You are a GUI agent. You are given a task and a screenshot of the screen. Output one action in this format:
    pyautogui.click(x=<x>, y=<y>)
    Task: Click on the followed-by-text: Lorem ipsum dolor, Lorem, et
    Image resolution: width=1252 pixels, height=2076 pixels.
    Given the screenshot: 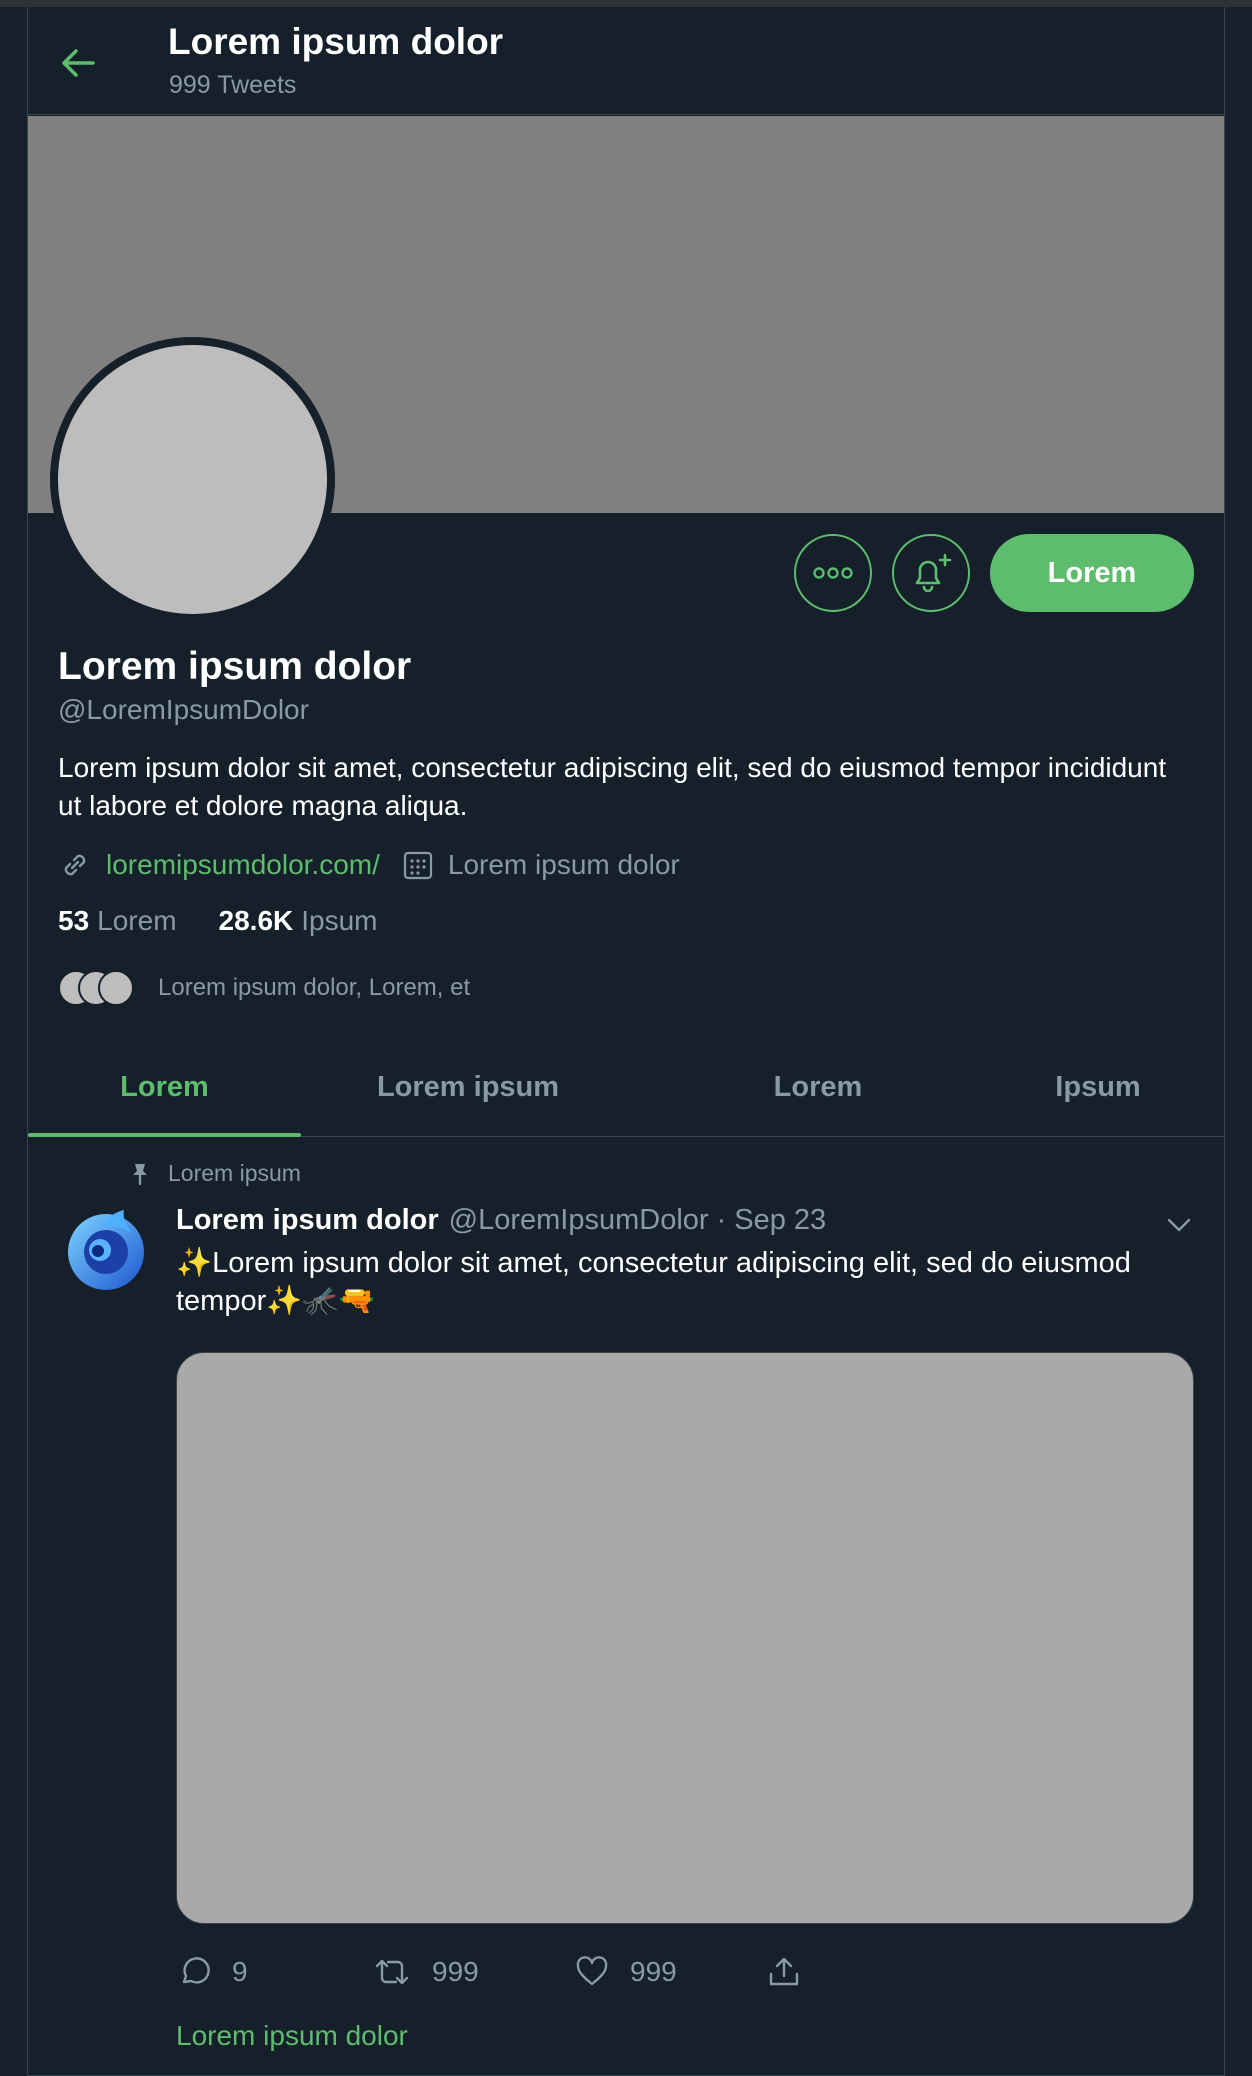 What is the action you would take?
    pyautogui.click(x=314, y=987)
    